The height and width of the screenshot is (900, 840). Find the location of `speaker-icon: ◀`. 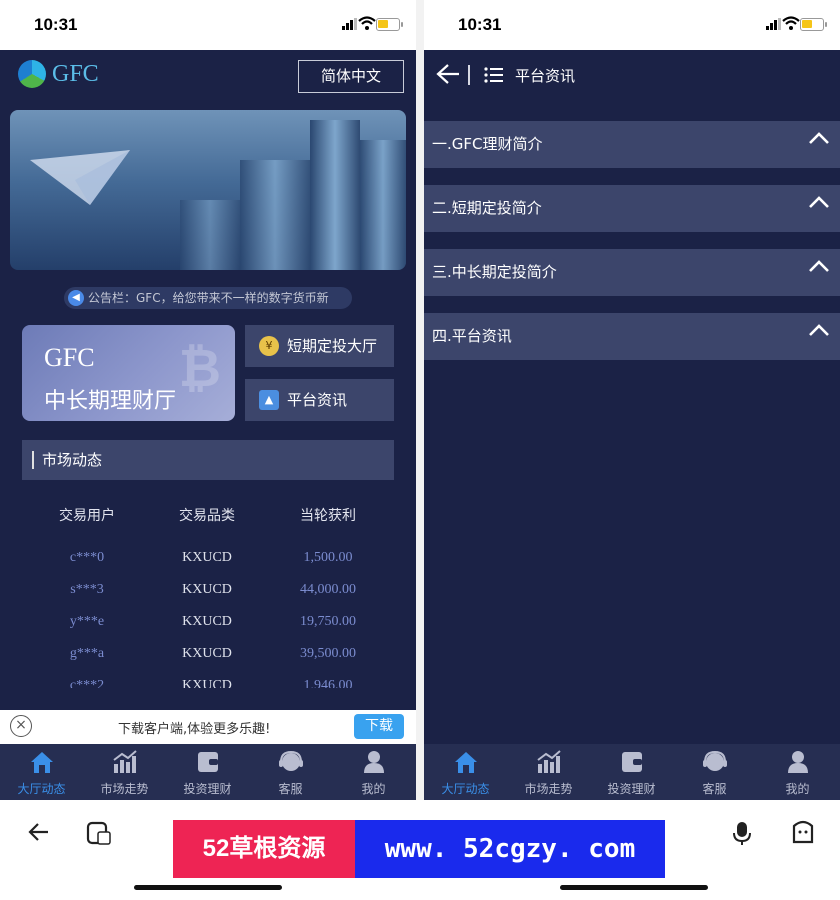

speaker-icon: ◀ is located at coordinates (76, 298).